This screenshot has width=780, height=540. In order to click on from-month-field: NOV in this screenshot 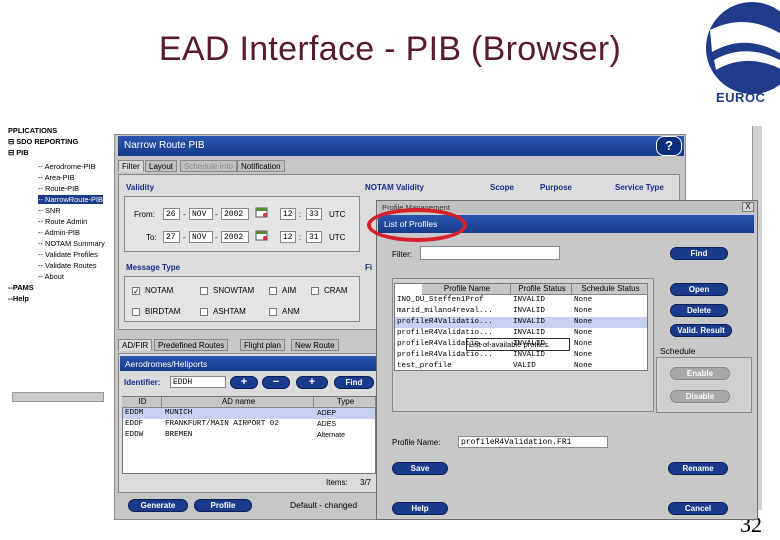, I will do `click(201, 214)`.